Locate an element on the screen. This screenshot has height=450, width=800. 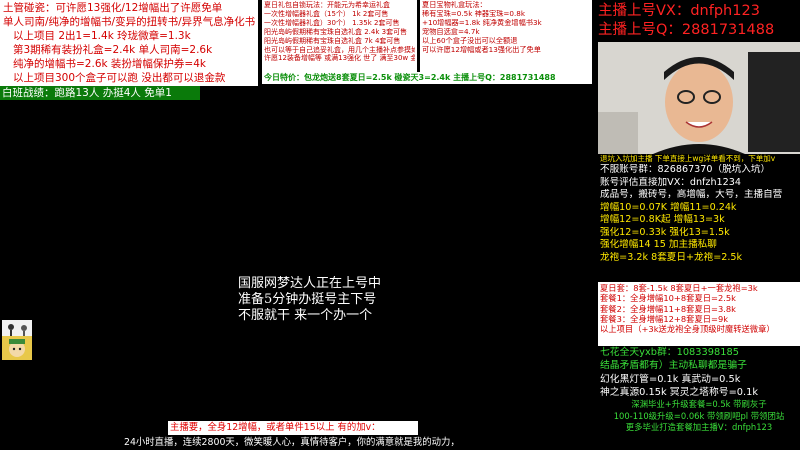
treasure-line: 宠物自选盒=4.7k is located at coordinates (451, 31).